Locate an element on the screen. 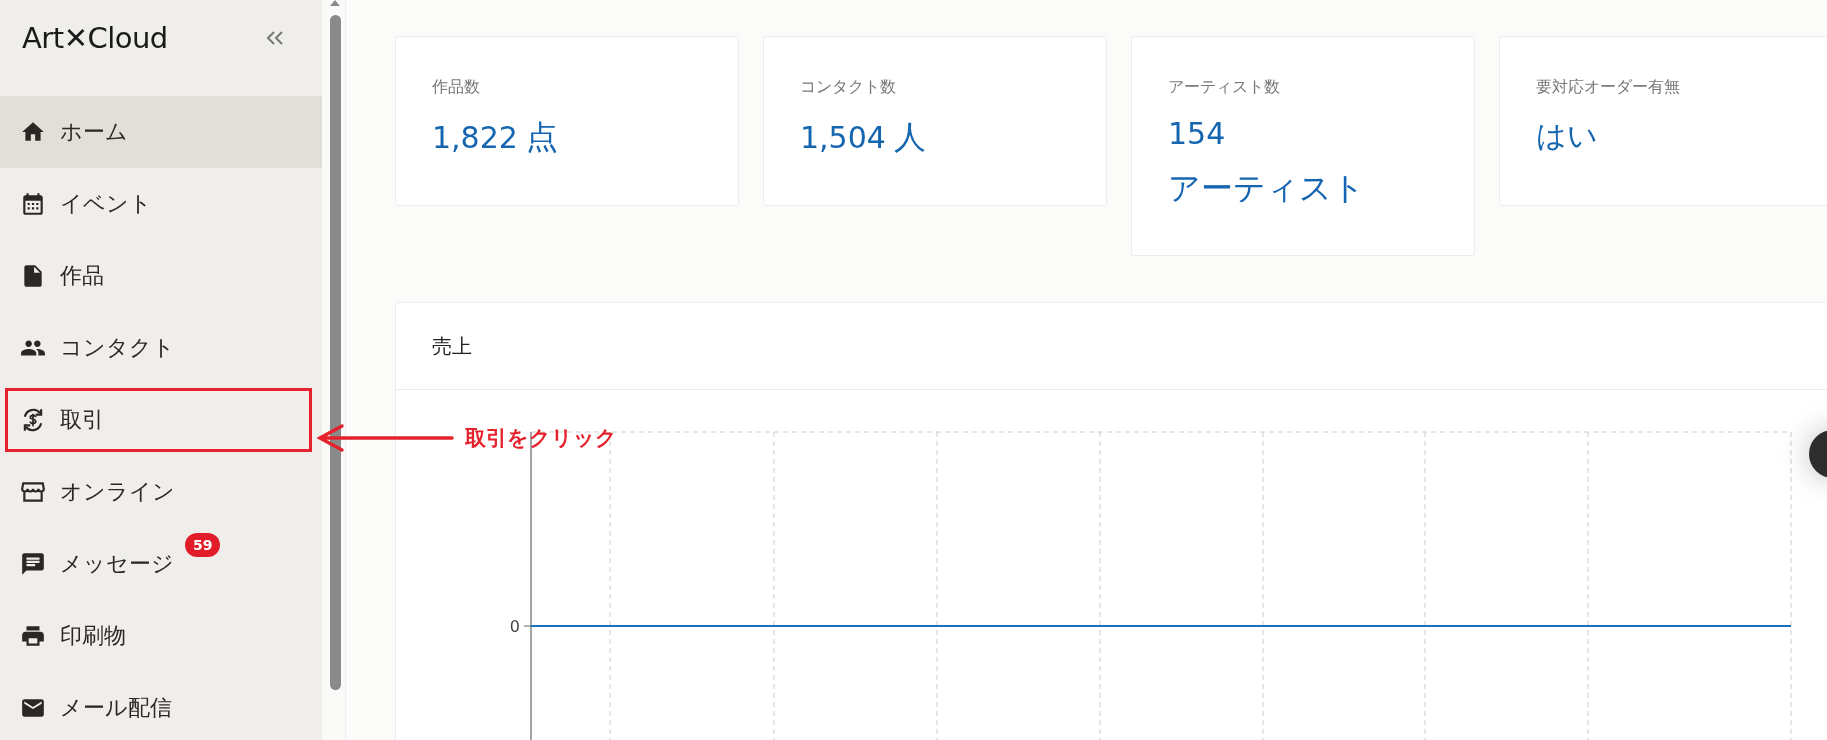 Image resolution: width=1827 pixels, height=740 pixels. stat-label: 要対応オーダー有無 is located at coordinates (1608, 87).